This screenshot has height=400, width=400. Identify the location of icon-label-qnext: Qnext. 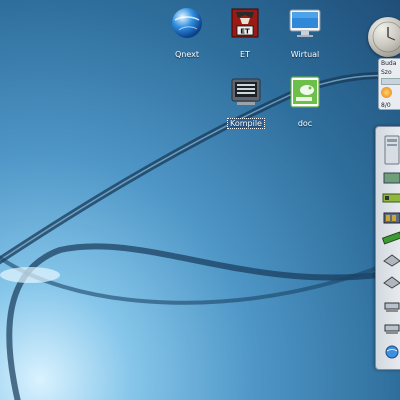
(187, 54).